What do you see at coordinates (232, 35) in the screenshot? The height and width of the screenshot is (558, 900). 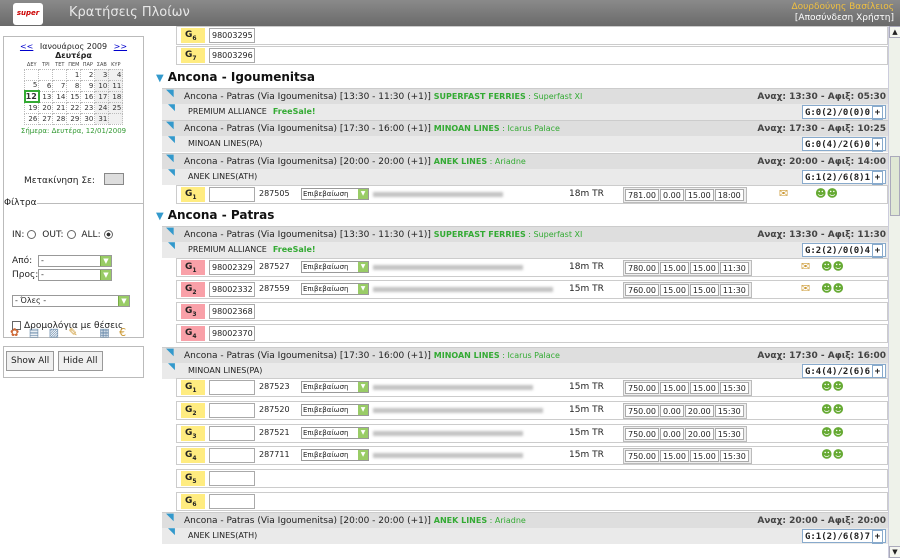 I see `unit-number-field: 98003295` at bounding box center [232, 35].